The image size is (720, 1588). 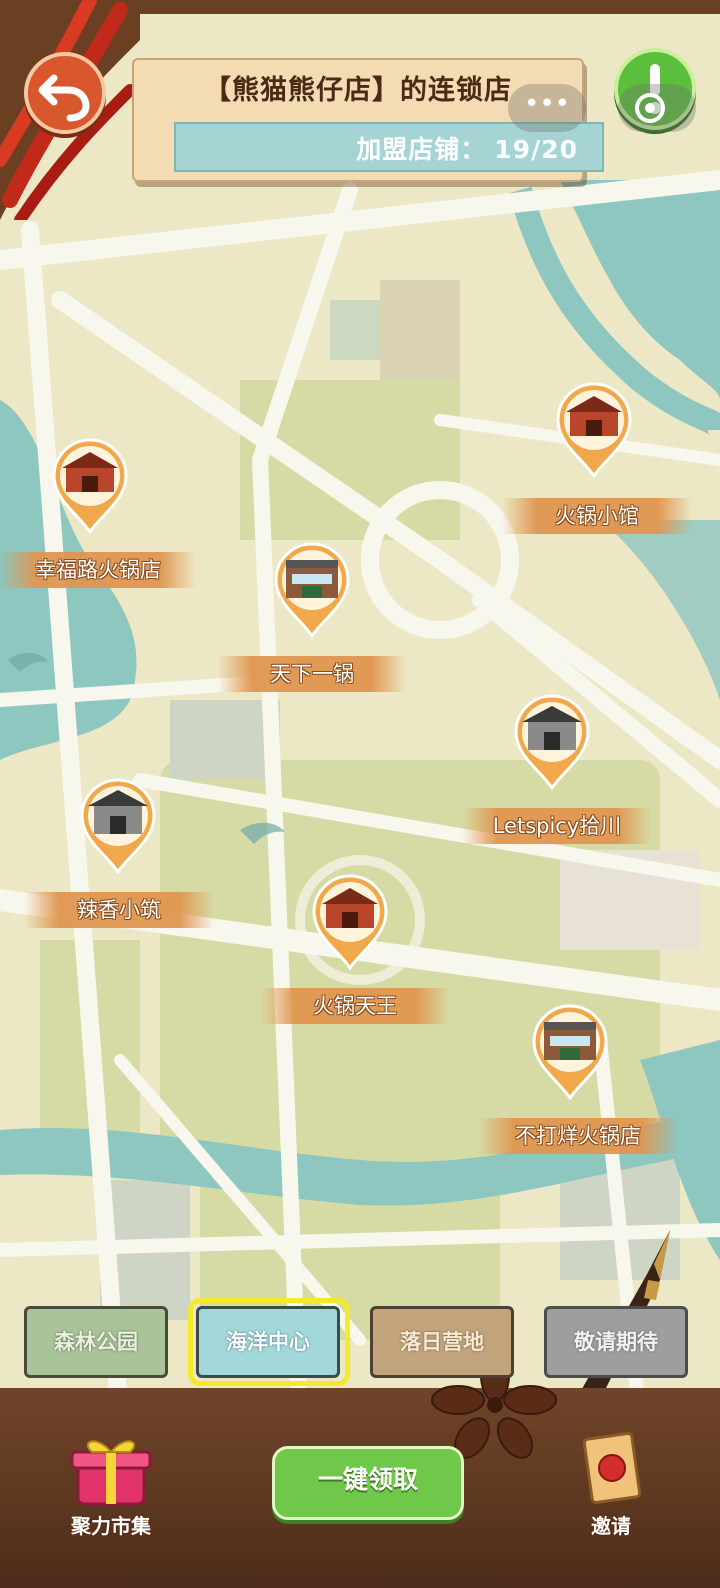 I want to click on franchise-count: 加盟店铺： 19/20, so click(x=467, y=148).